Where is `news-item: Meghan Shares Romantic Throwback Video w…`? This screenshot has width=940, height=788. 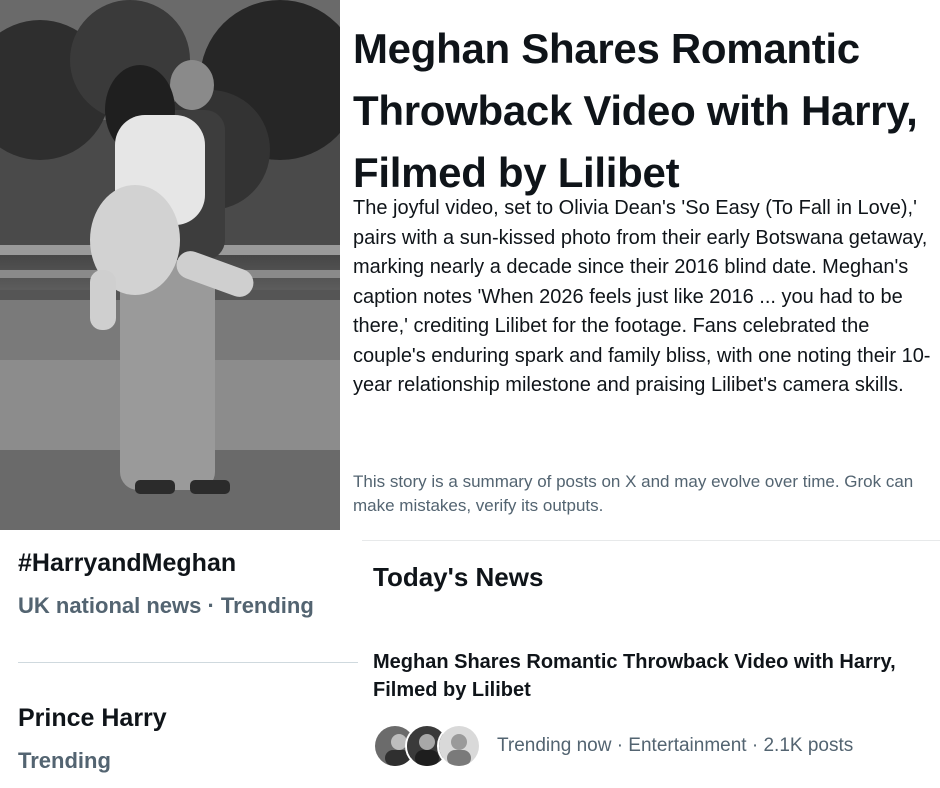
news-item: Meghan Shares Romantic Throwback Video w… is located at coordinates (653, 708).